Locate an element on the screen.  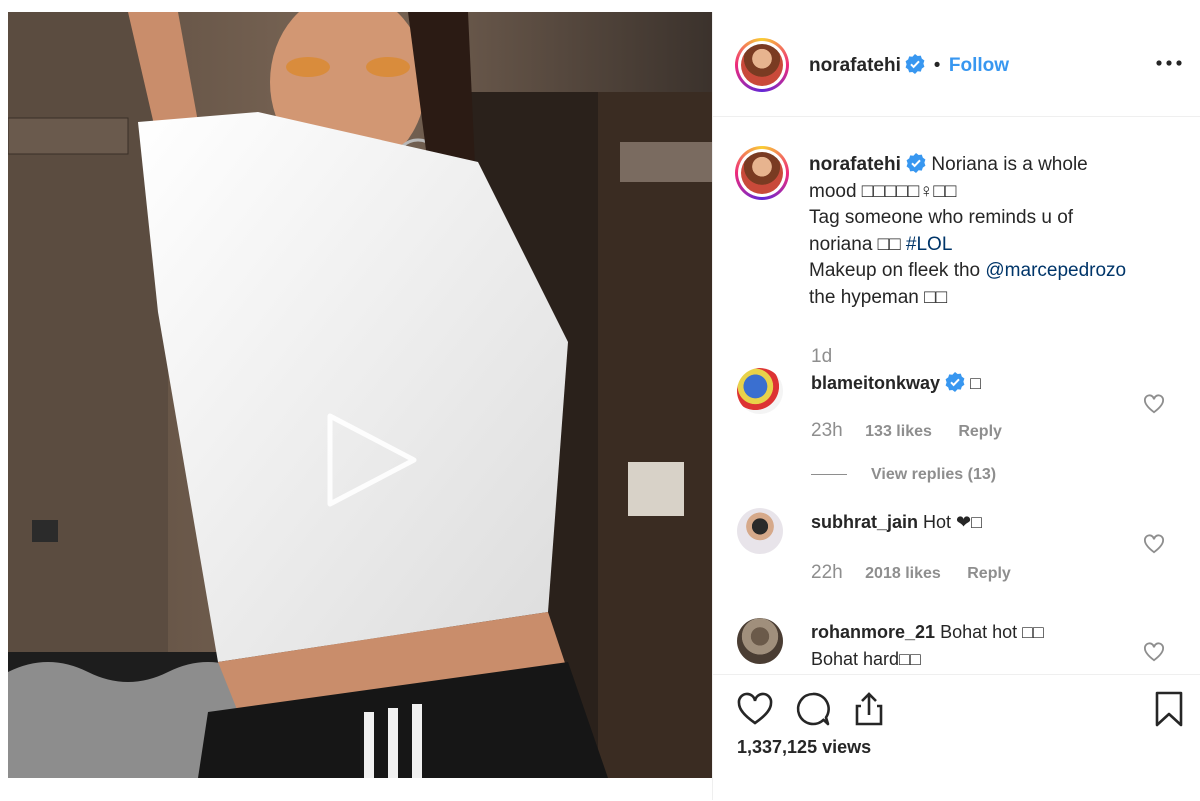
caption-line: noriana □□ is located at coordinates (857, 244).